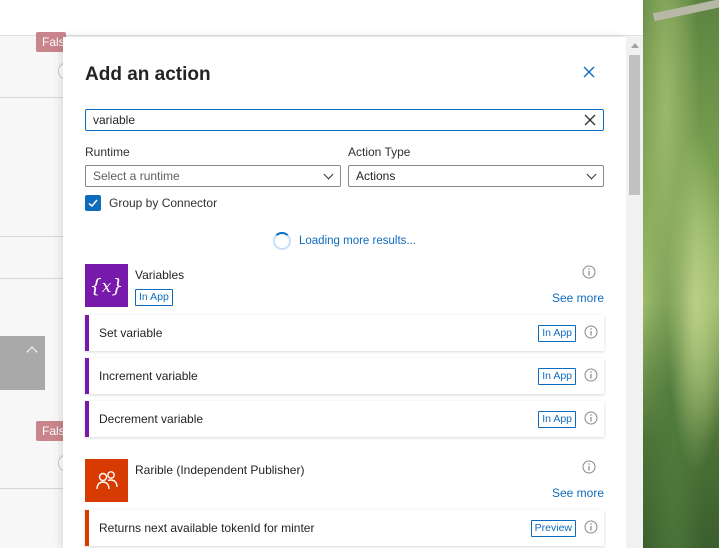 The image size is (719, 548). Describe the element at coordinates (376, 176) in the screenshot. I see `action-type-value: Actions` at that location.